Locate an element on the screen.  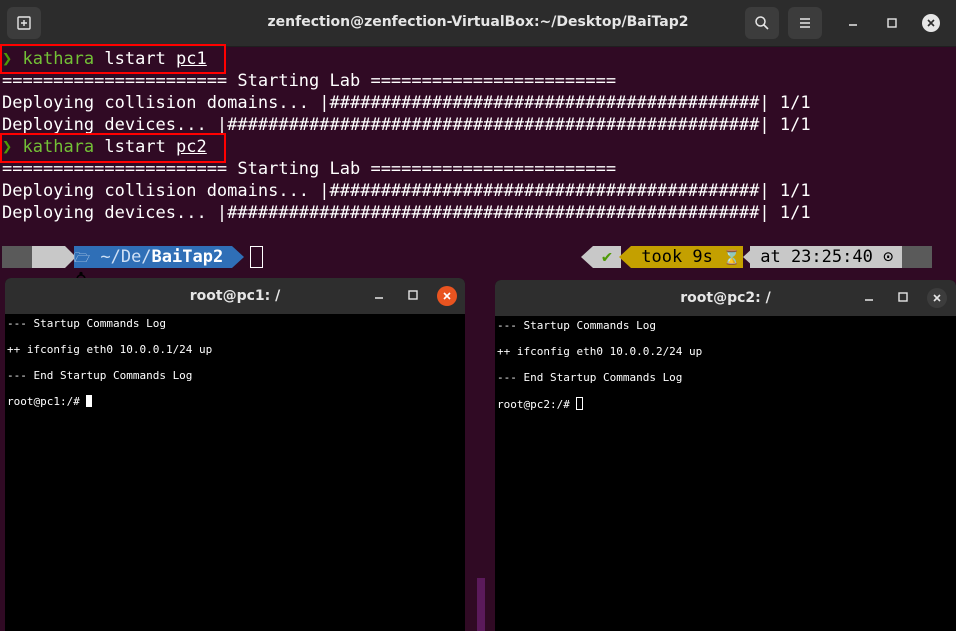
pc2-titlebar: root@pc2: / is located at coordinates (725, 298).